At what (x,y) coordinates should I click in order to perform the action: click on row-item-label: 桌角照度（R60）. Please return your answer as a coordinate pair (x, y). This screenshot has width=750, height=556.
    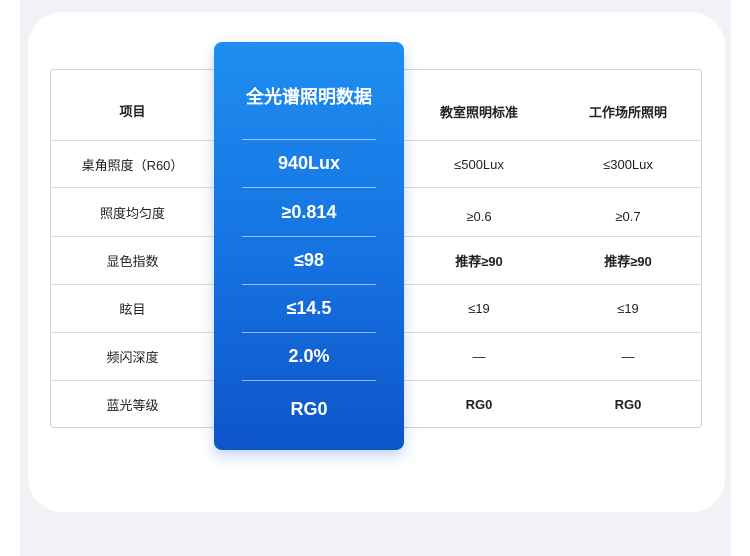
    Looking at the image, I should click on (132, 165).